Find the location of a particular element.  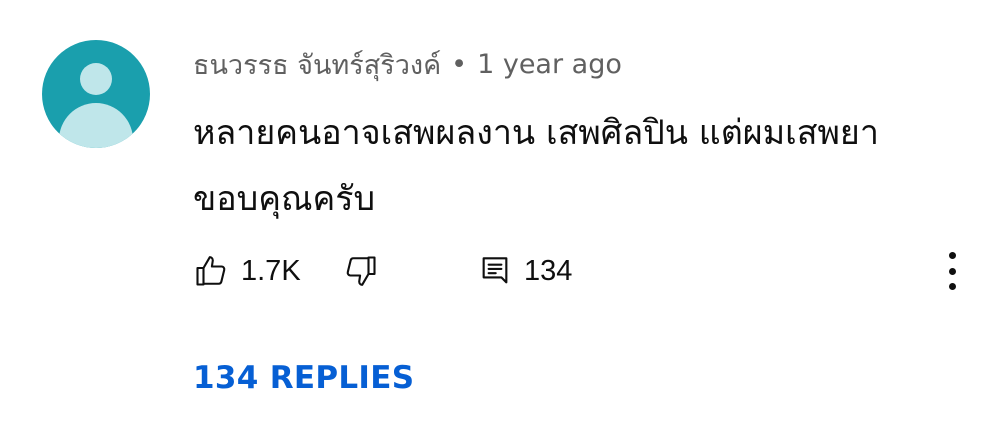

author-avatar is located at coordinates (96, 94).